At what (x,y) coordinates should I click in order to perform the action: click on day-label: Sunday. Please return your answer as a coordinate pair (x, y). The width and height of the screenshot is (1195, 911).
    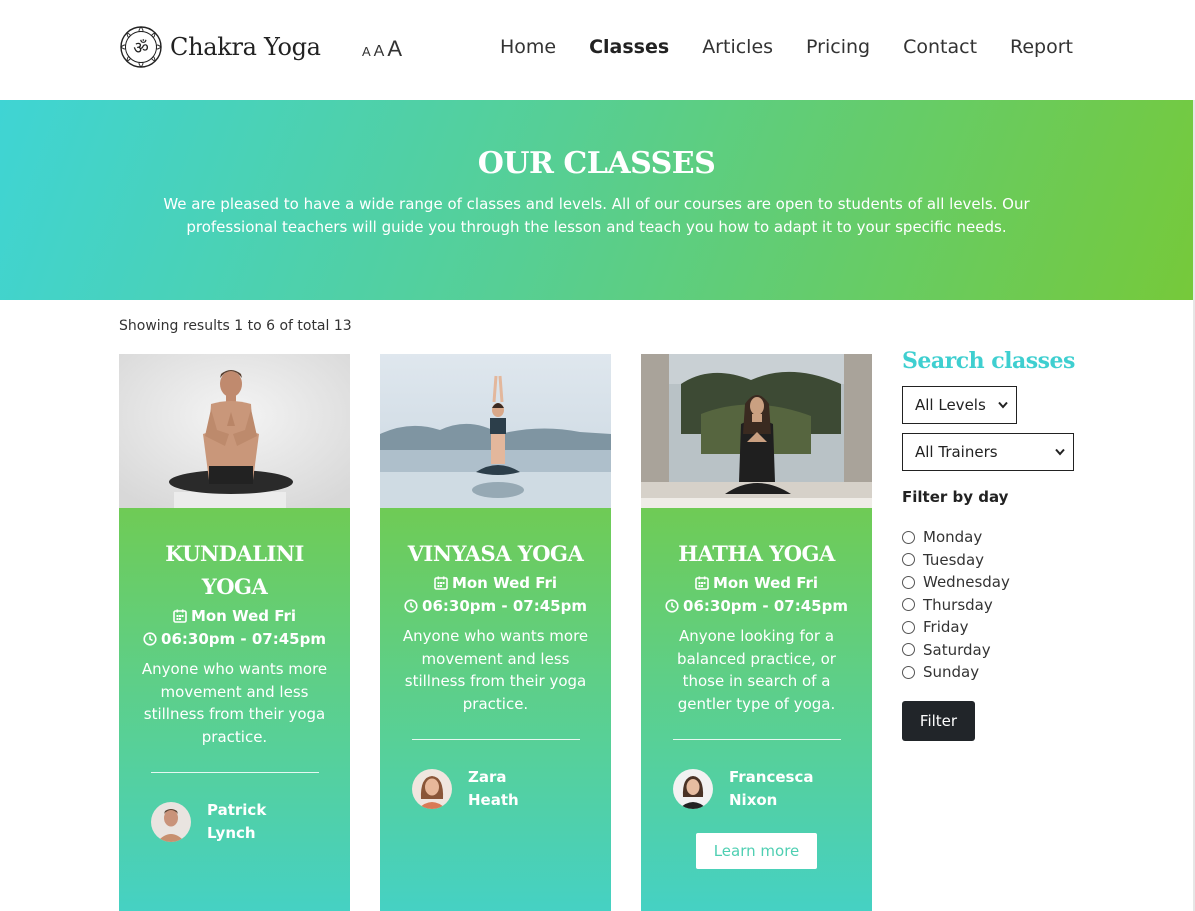
    Looking at the image, I should click on (951, 672).